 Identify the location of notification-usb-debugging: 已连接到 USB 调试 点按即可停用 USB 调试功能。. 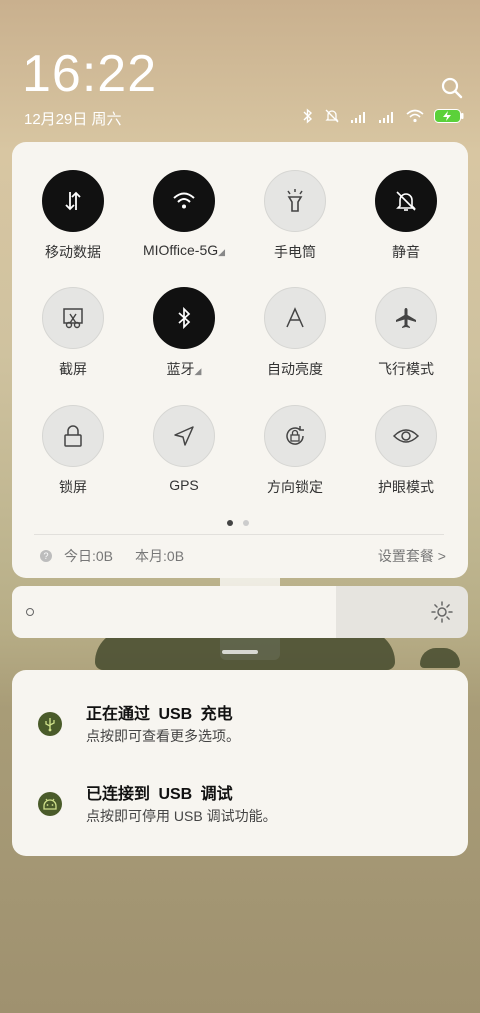
(238, 805).